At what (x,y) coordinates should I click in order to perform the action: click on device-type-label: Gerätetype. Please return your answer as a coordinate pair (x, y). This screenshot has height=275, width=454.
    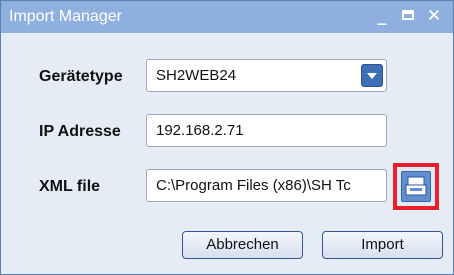
    Looking at the image, I should click on (81, 76).